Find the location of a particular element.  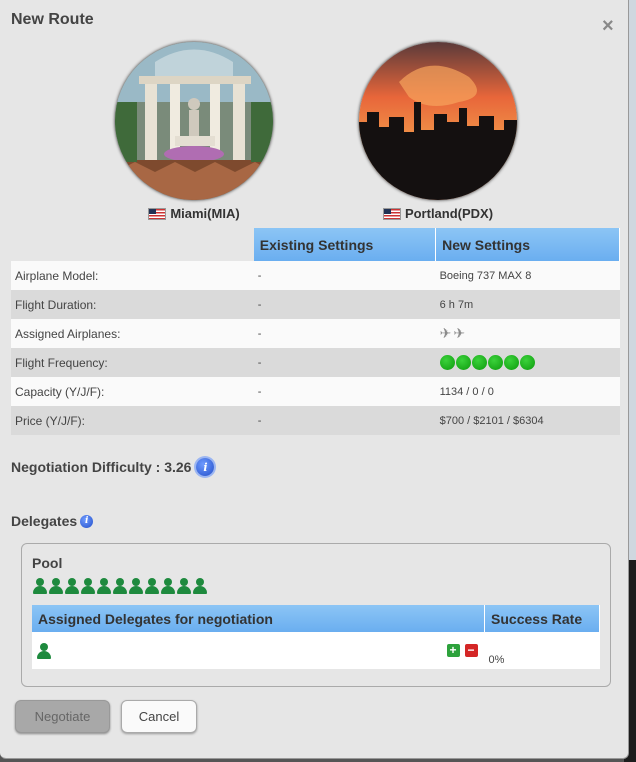

flight-frequency-label: Flight Frequency: is located at coordinates (132, 362).